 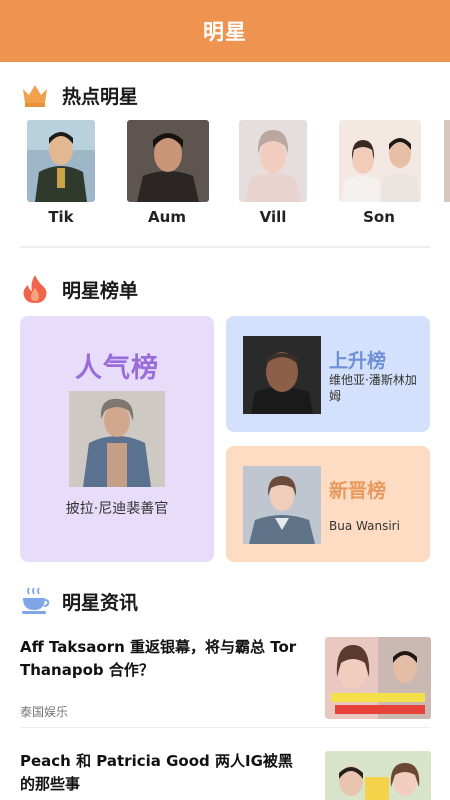 What do you see at coordinates (282, 505) in the screenshot?
I see `new-star-photo` at bounding box center [282, 505].